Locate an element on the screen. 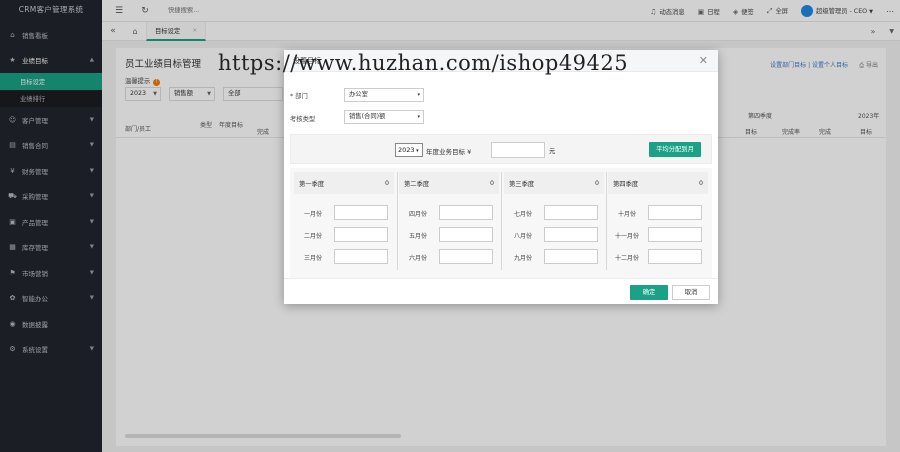 The width and height of the screenshot is (900, 452). distribute-button: 平均分配到月 is located at coordinates (675, 149).